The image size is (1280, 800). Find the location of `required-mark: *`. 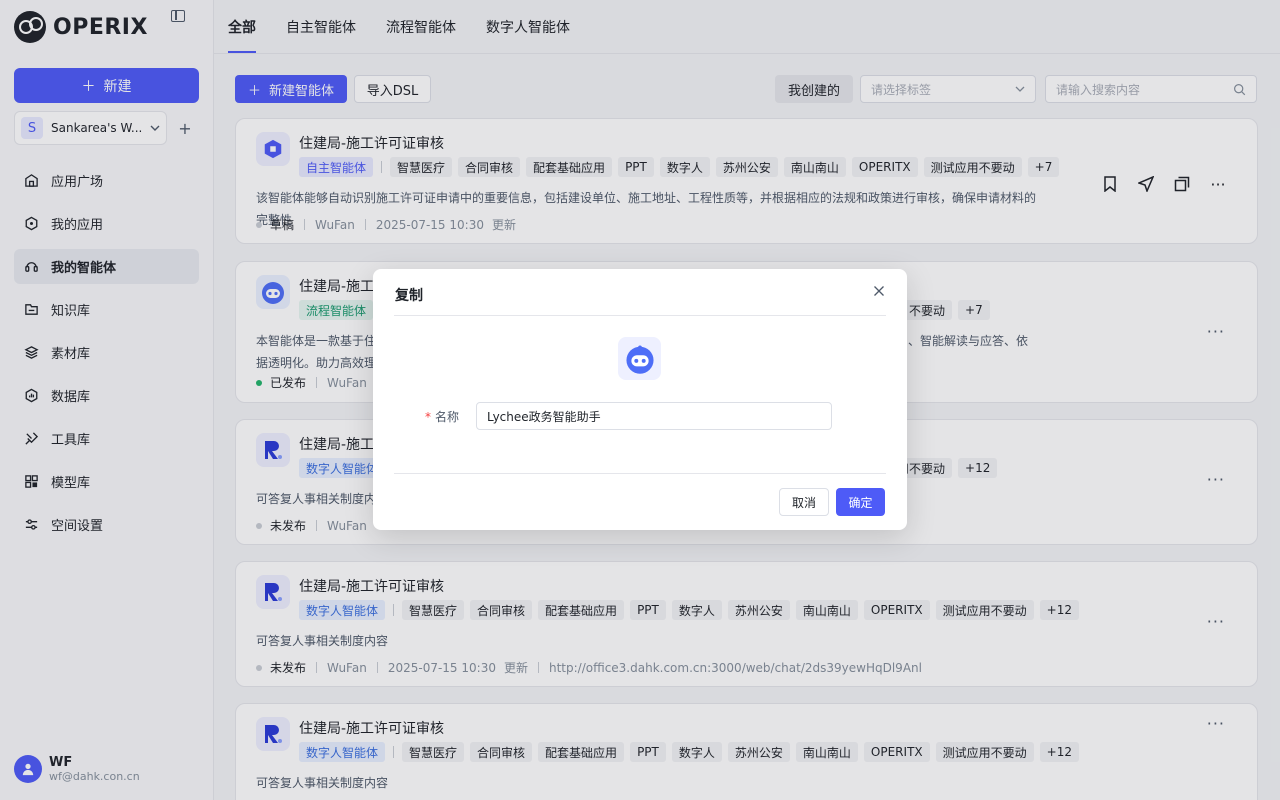

required-mark: * is located at coordinates (428, 417).